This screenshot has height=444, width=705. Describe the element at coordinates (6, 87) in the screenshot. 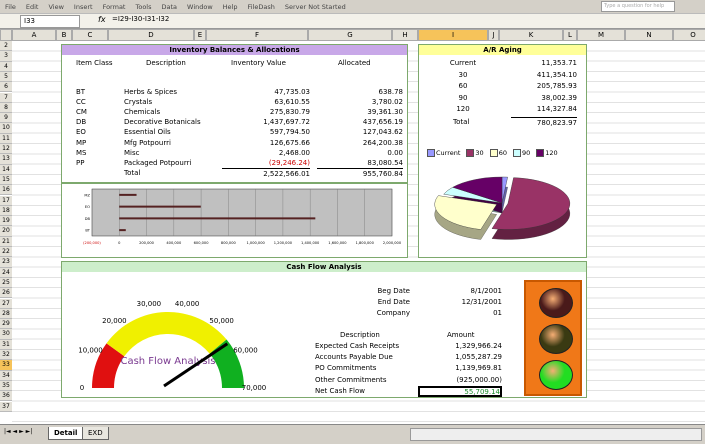

I see `row-header-6: 6` at that location.